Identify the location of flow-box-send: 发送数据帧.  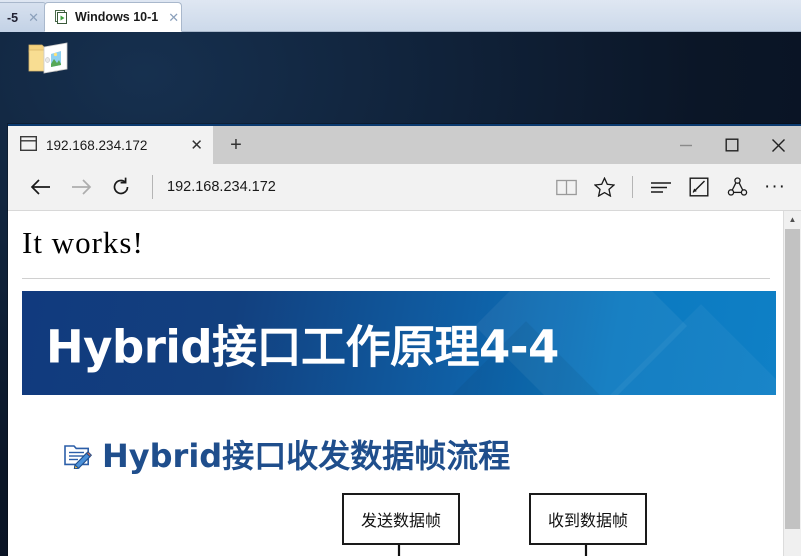
(401, 519).